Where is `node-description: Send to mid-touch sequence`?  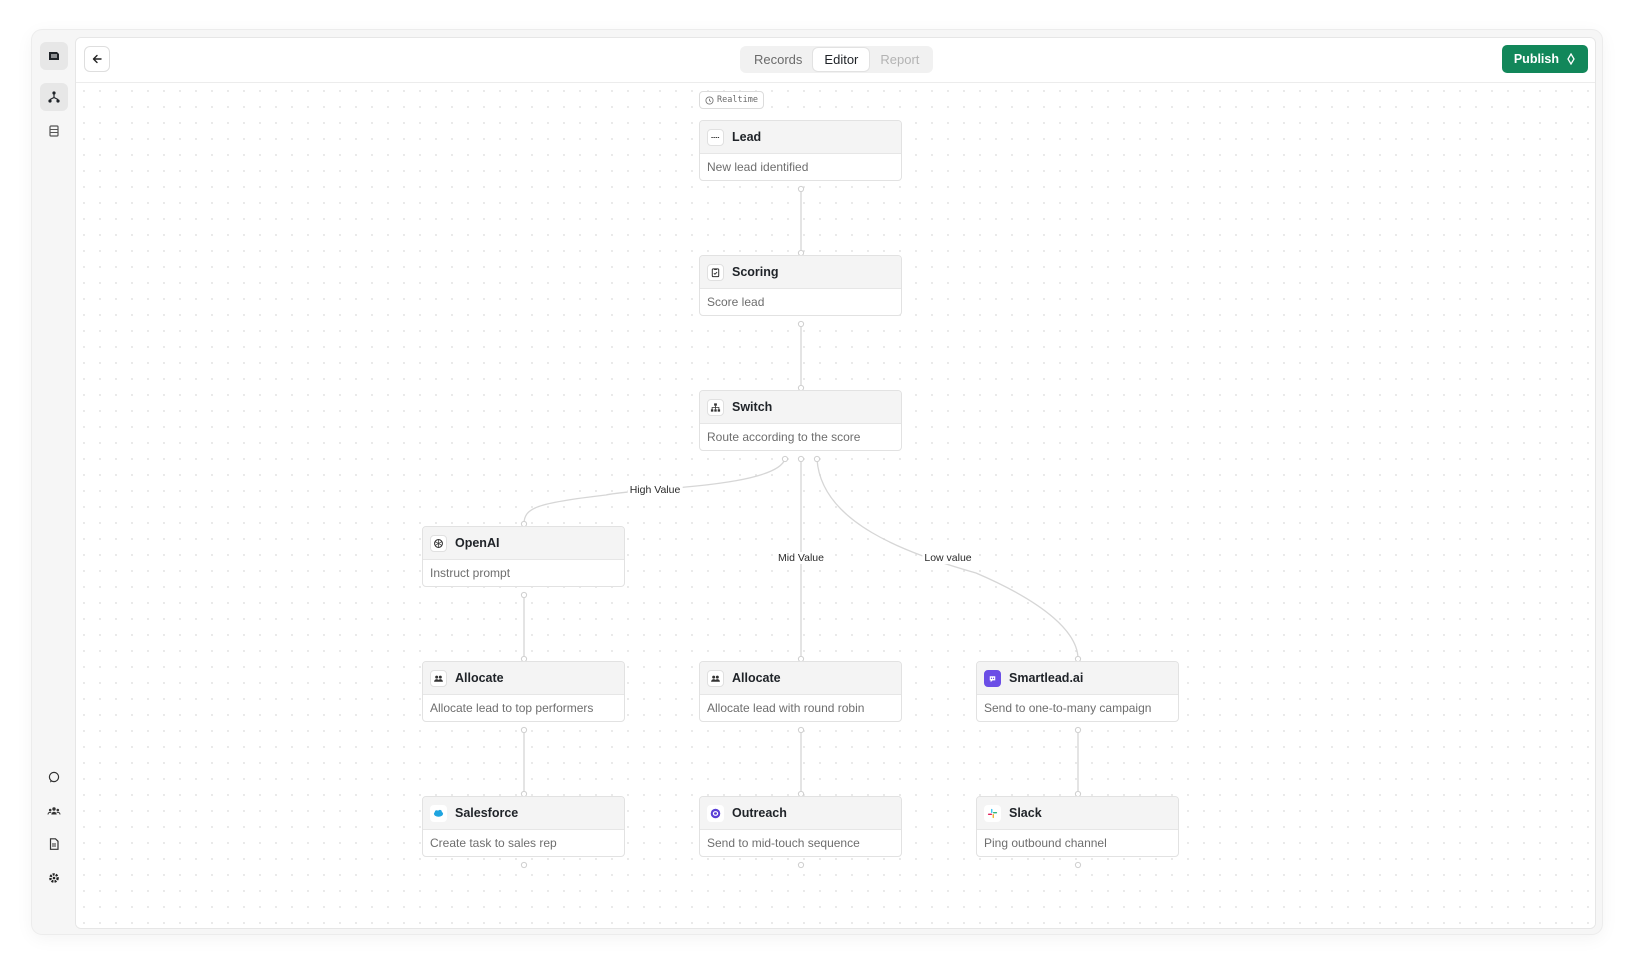 node-description: Send to mid-touch sequence is located at coordinates (783, 843).